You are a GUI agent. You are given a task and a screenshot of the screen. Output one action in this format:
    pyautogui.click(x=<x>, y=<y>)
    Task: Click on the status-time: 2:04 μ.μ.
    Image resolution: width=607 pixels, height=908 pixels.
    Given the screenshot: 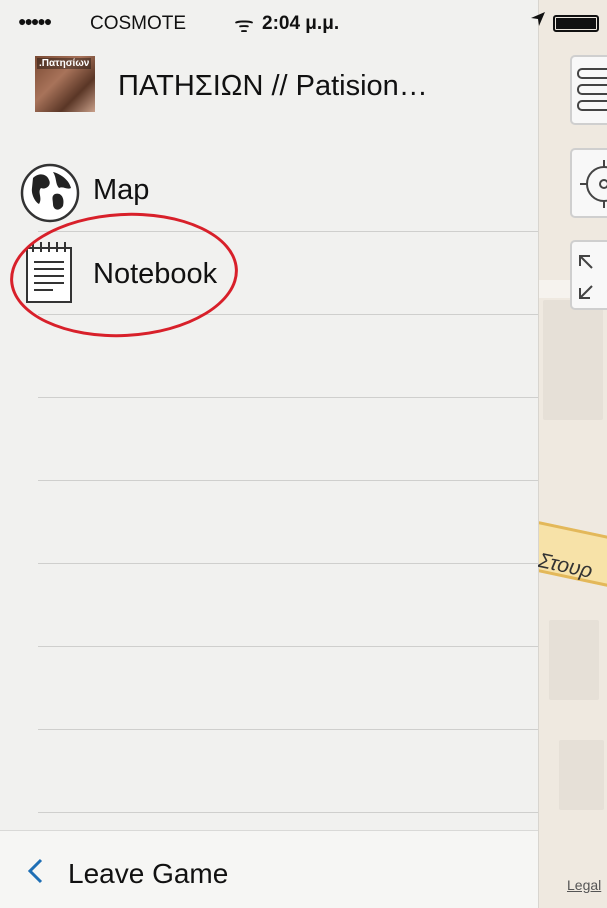 What is the action you would take?
    pyautogui.click(x=301, y=23)
    